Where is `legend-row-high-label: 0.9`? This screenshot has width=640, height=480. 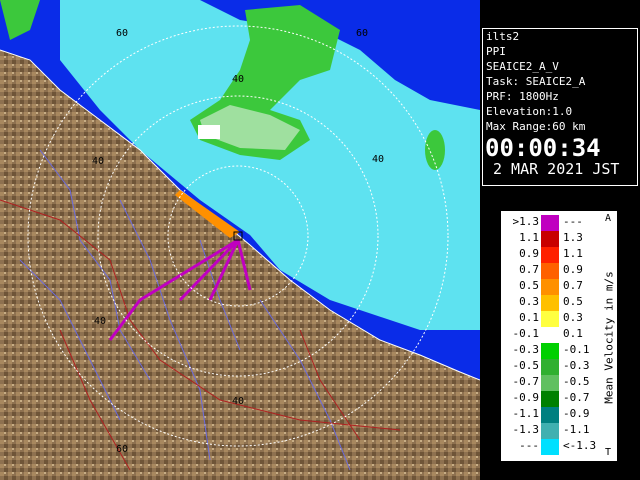
legend-row-high-label: 0.9 is located at coordinates (573, 269).